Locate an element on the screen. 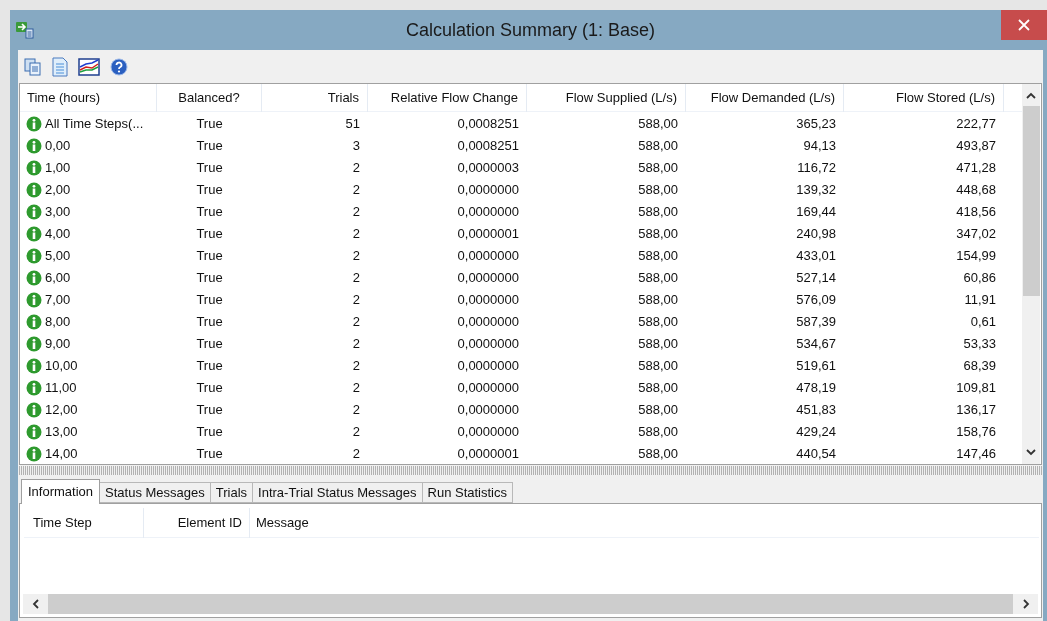  splitter is located at coordinates (530, 470).